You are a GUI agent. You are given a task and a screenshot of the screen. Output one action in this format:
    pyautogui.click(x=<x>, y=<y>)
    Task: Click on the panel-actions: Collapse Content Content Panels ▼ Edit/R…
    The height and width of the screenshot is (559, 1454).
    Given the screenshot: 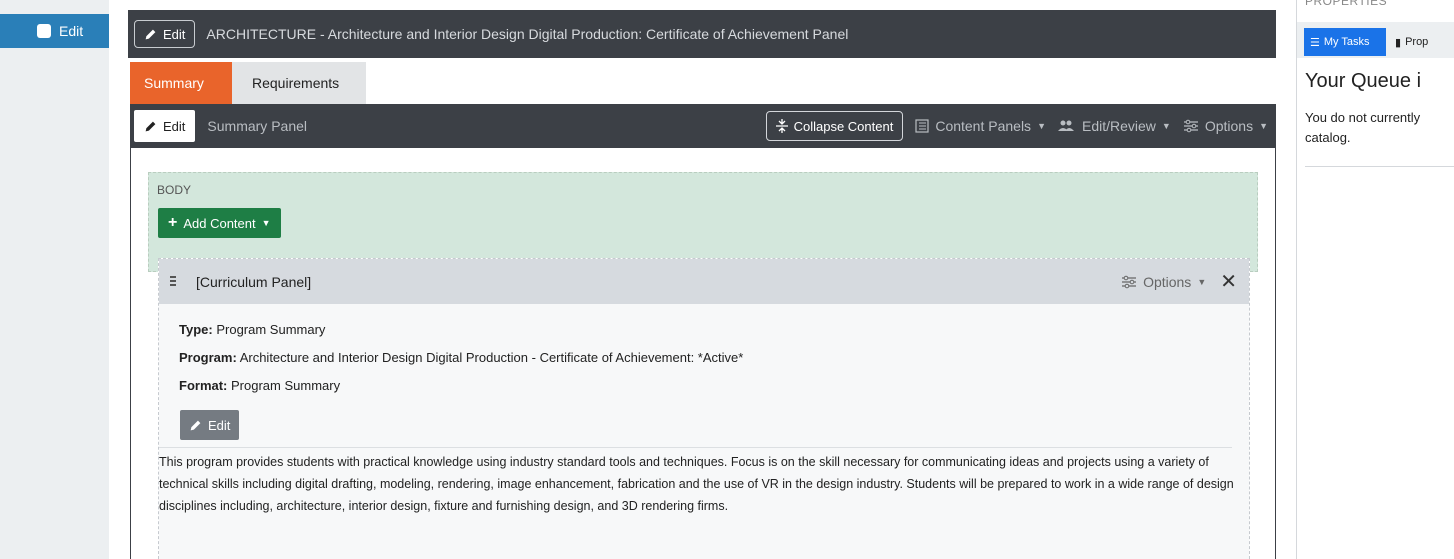 What is the action you would take?
    pyautogui.click(x=1020, y=126)
    